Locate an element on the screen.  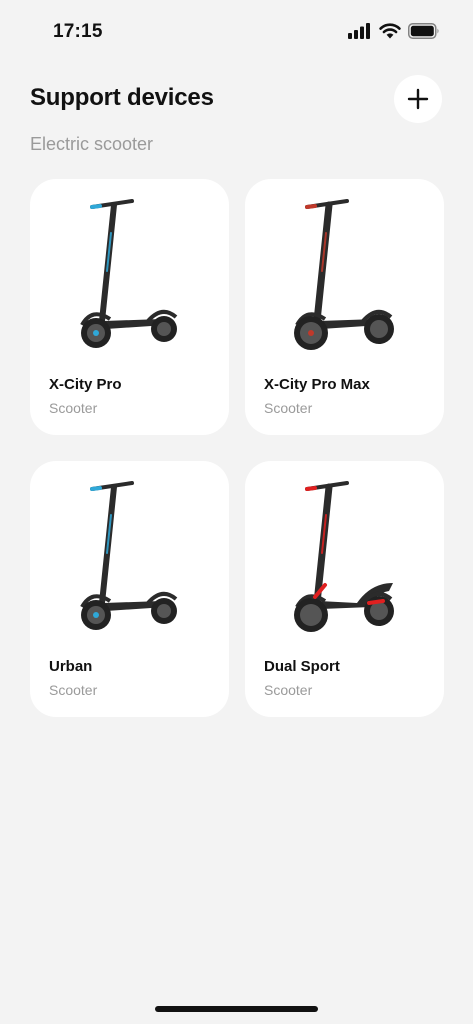
device-card: Urban Scooter is located at coordinates (129, 589).